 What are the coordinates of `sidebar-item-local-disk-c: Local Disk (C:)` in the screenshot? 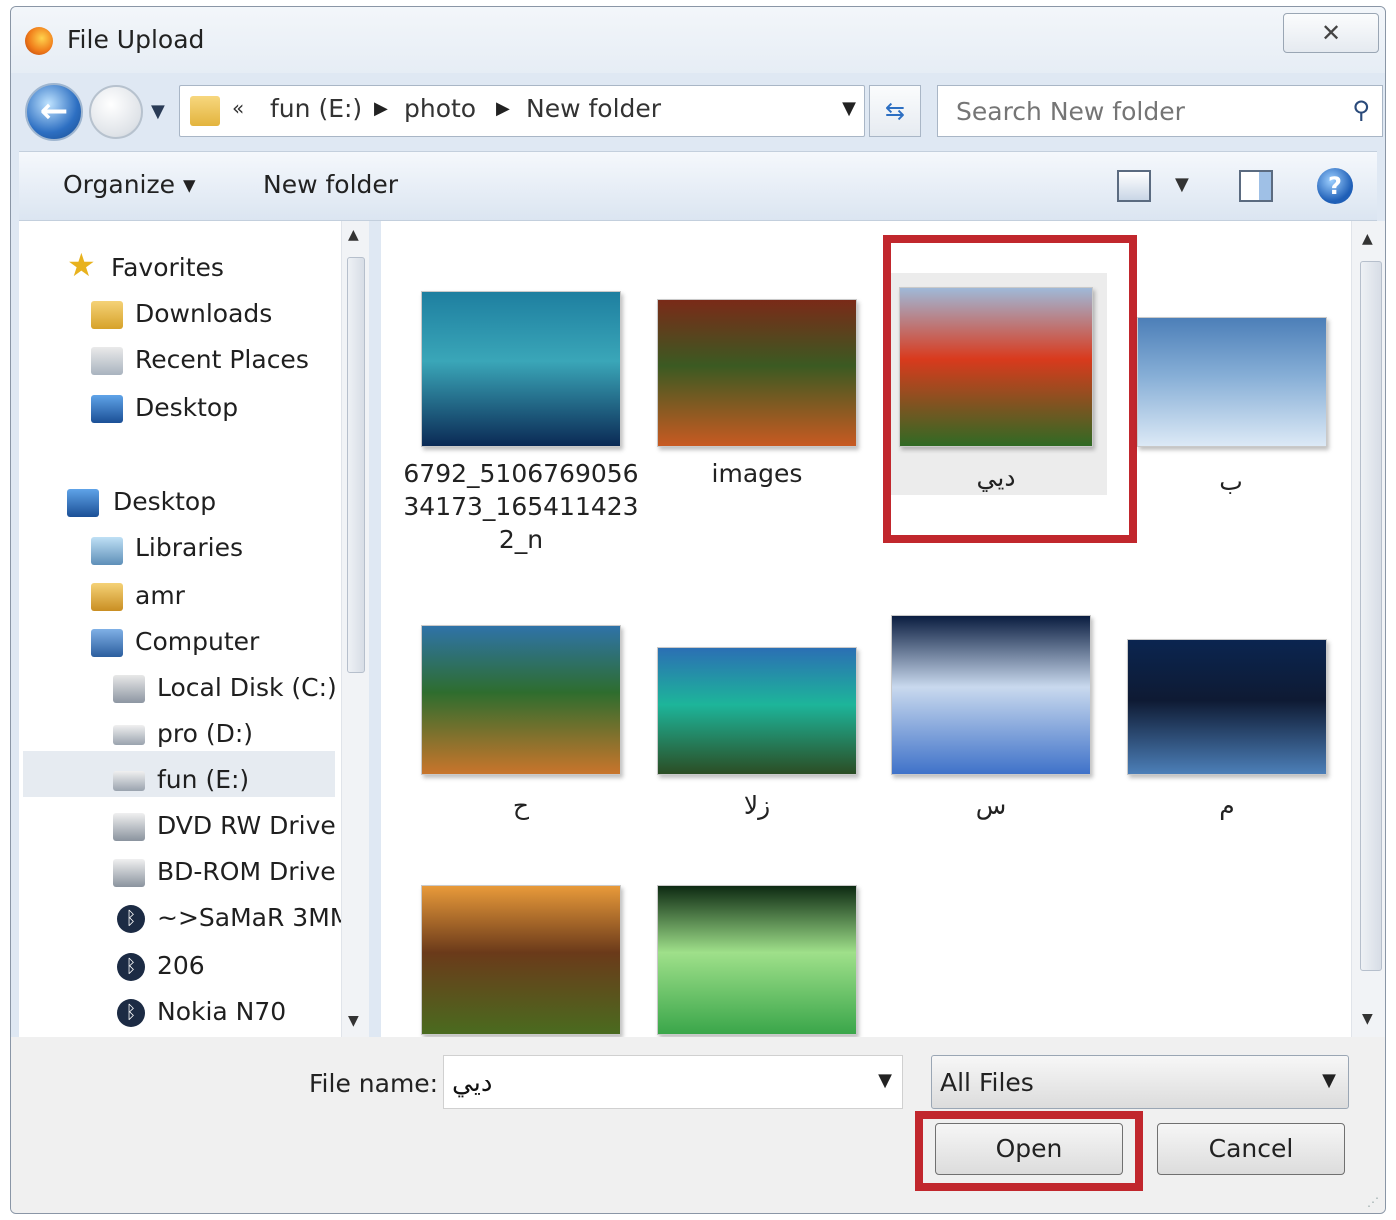 It's located at (247, 687).